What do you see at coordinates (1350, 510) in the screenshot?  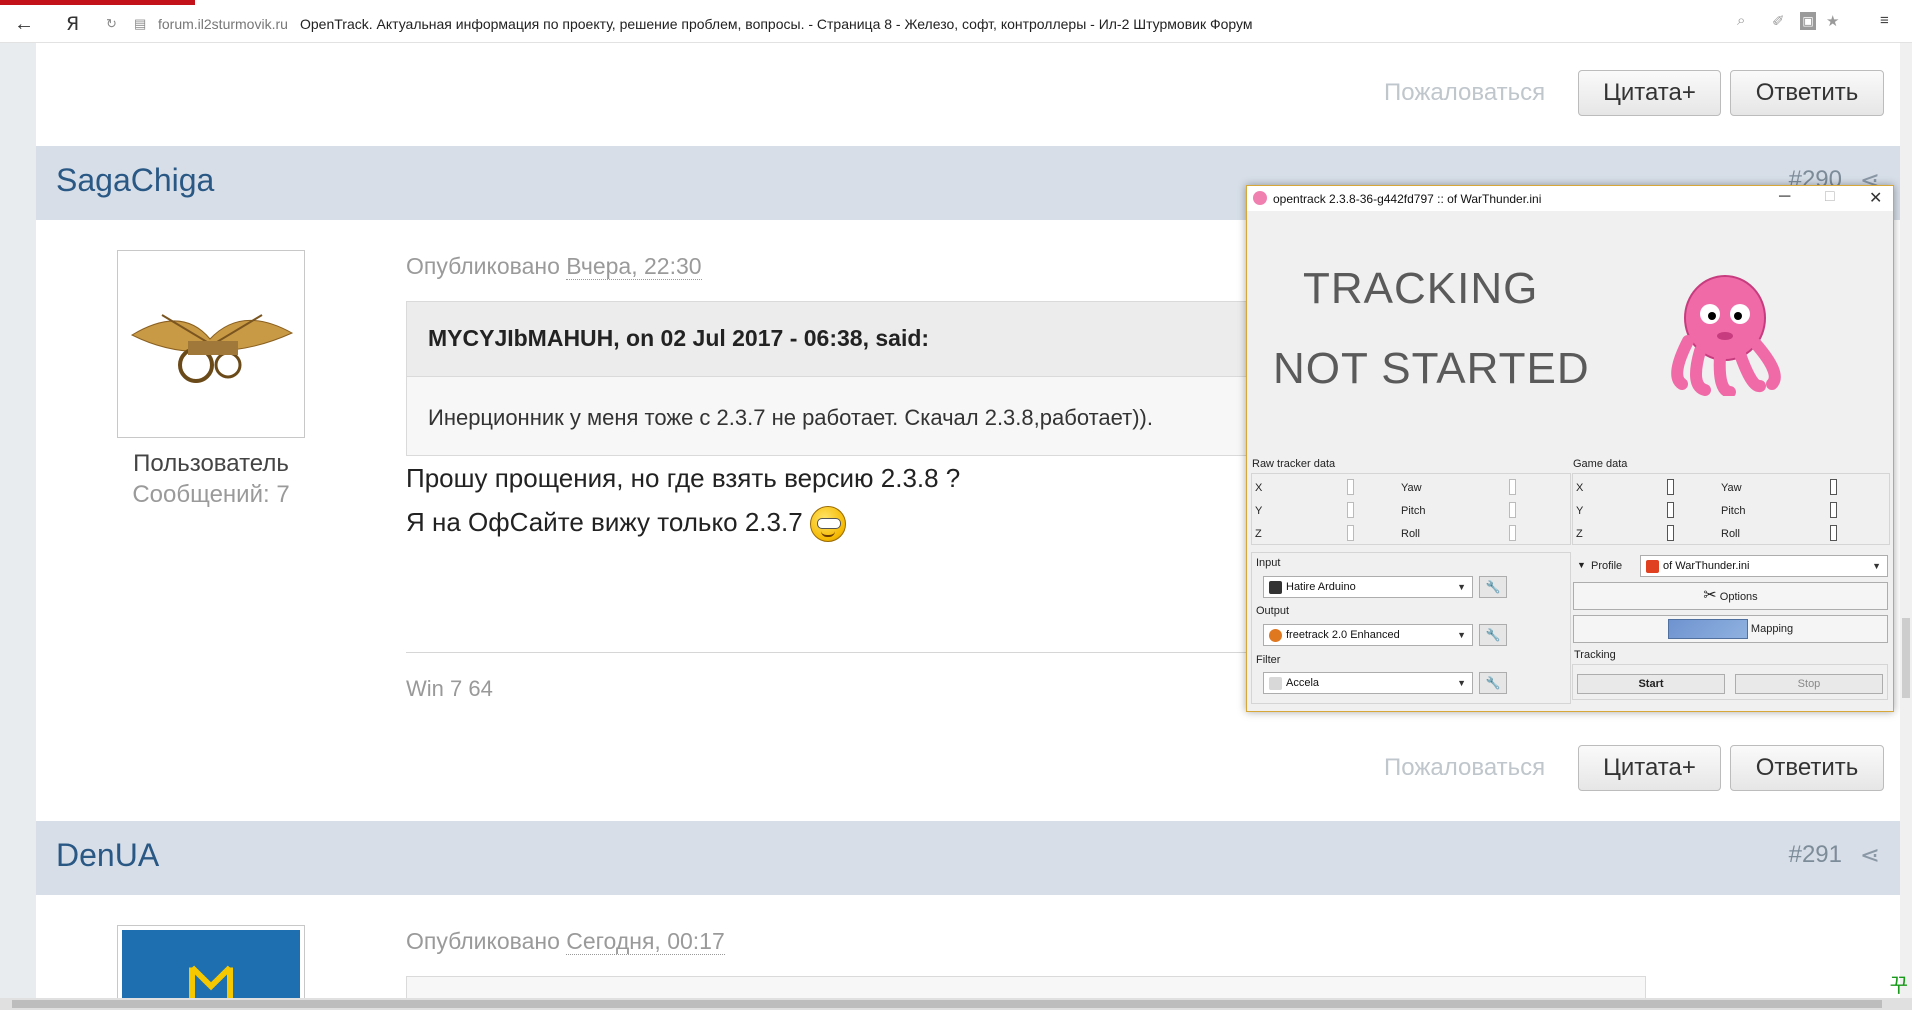 I see `raw-y-meter` at bounding box center [1350, 510].